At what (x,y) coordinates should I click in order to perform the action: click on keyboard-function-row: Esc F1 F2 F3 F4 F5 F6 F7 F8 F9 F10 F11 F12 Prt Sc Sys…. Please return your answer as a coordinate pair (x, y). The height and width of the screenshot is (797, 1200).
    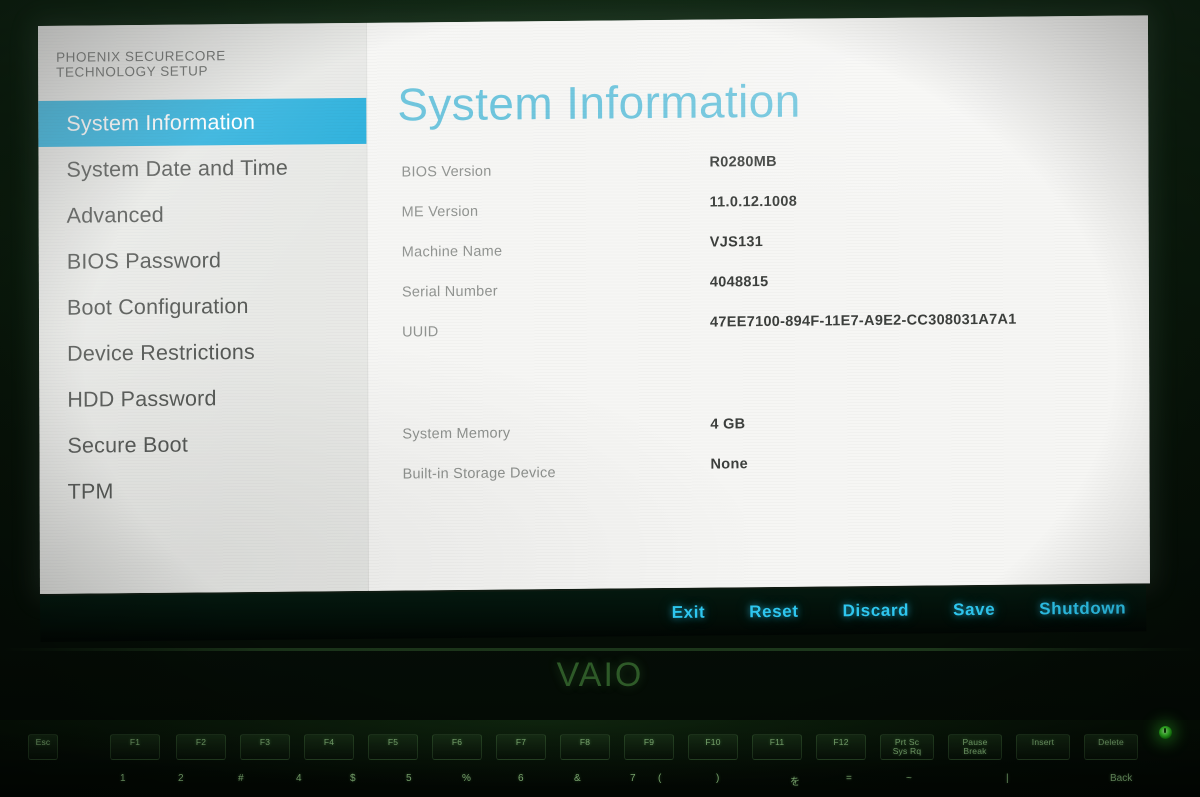
    Looking at the image, I should click on (600, 748).